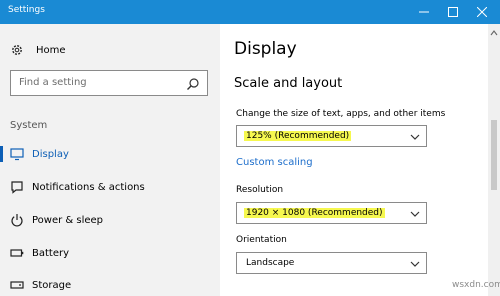 This screenshot has width=500, height=296. Describe the element at coordinates (109, 83) in the screenshot. I see `search-input: Find a setting` at that location.